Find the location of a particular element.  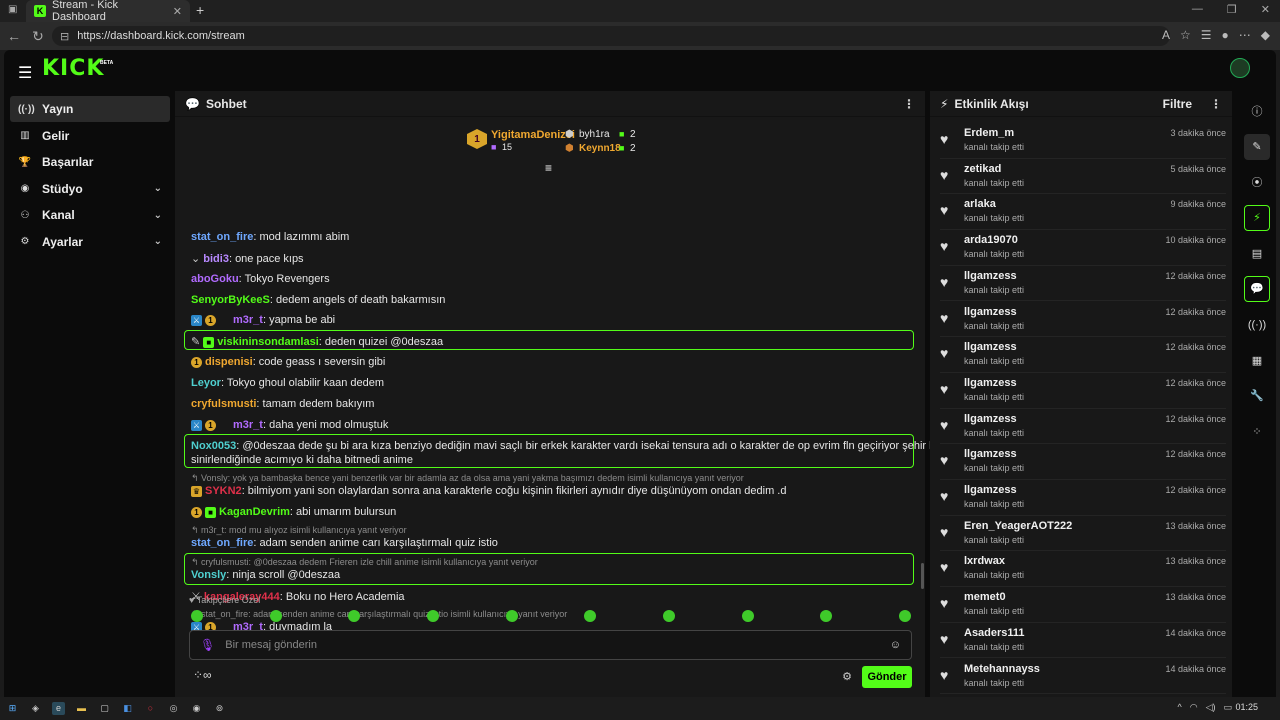

layers-icon: ▦ is located at coordinates (1257, 360).